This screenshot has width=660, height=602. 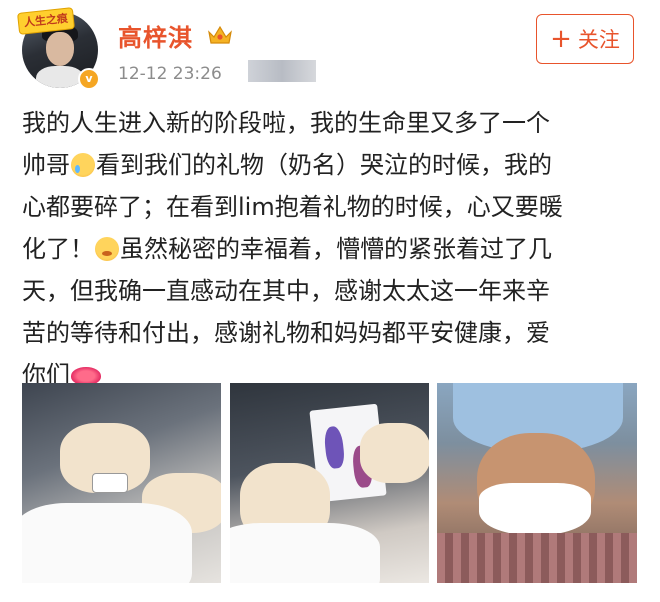 What do you see at coordinates (282, 71) in the screenshot?
I see `blurred-source-label` at bounding box center [282, 71].